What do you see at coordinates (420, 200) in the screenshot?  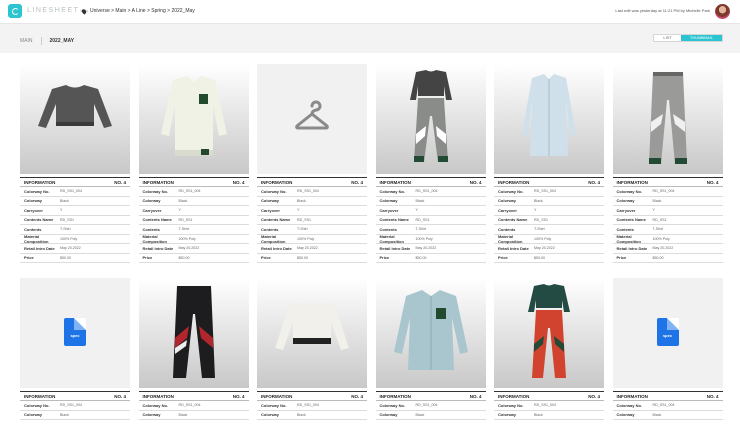 I see `info-value: Black` at bounding box center [420, 200].